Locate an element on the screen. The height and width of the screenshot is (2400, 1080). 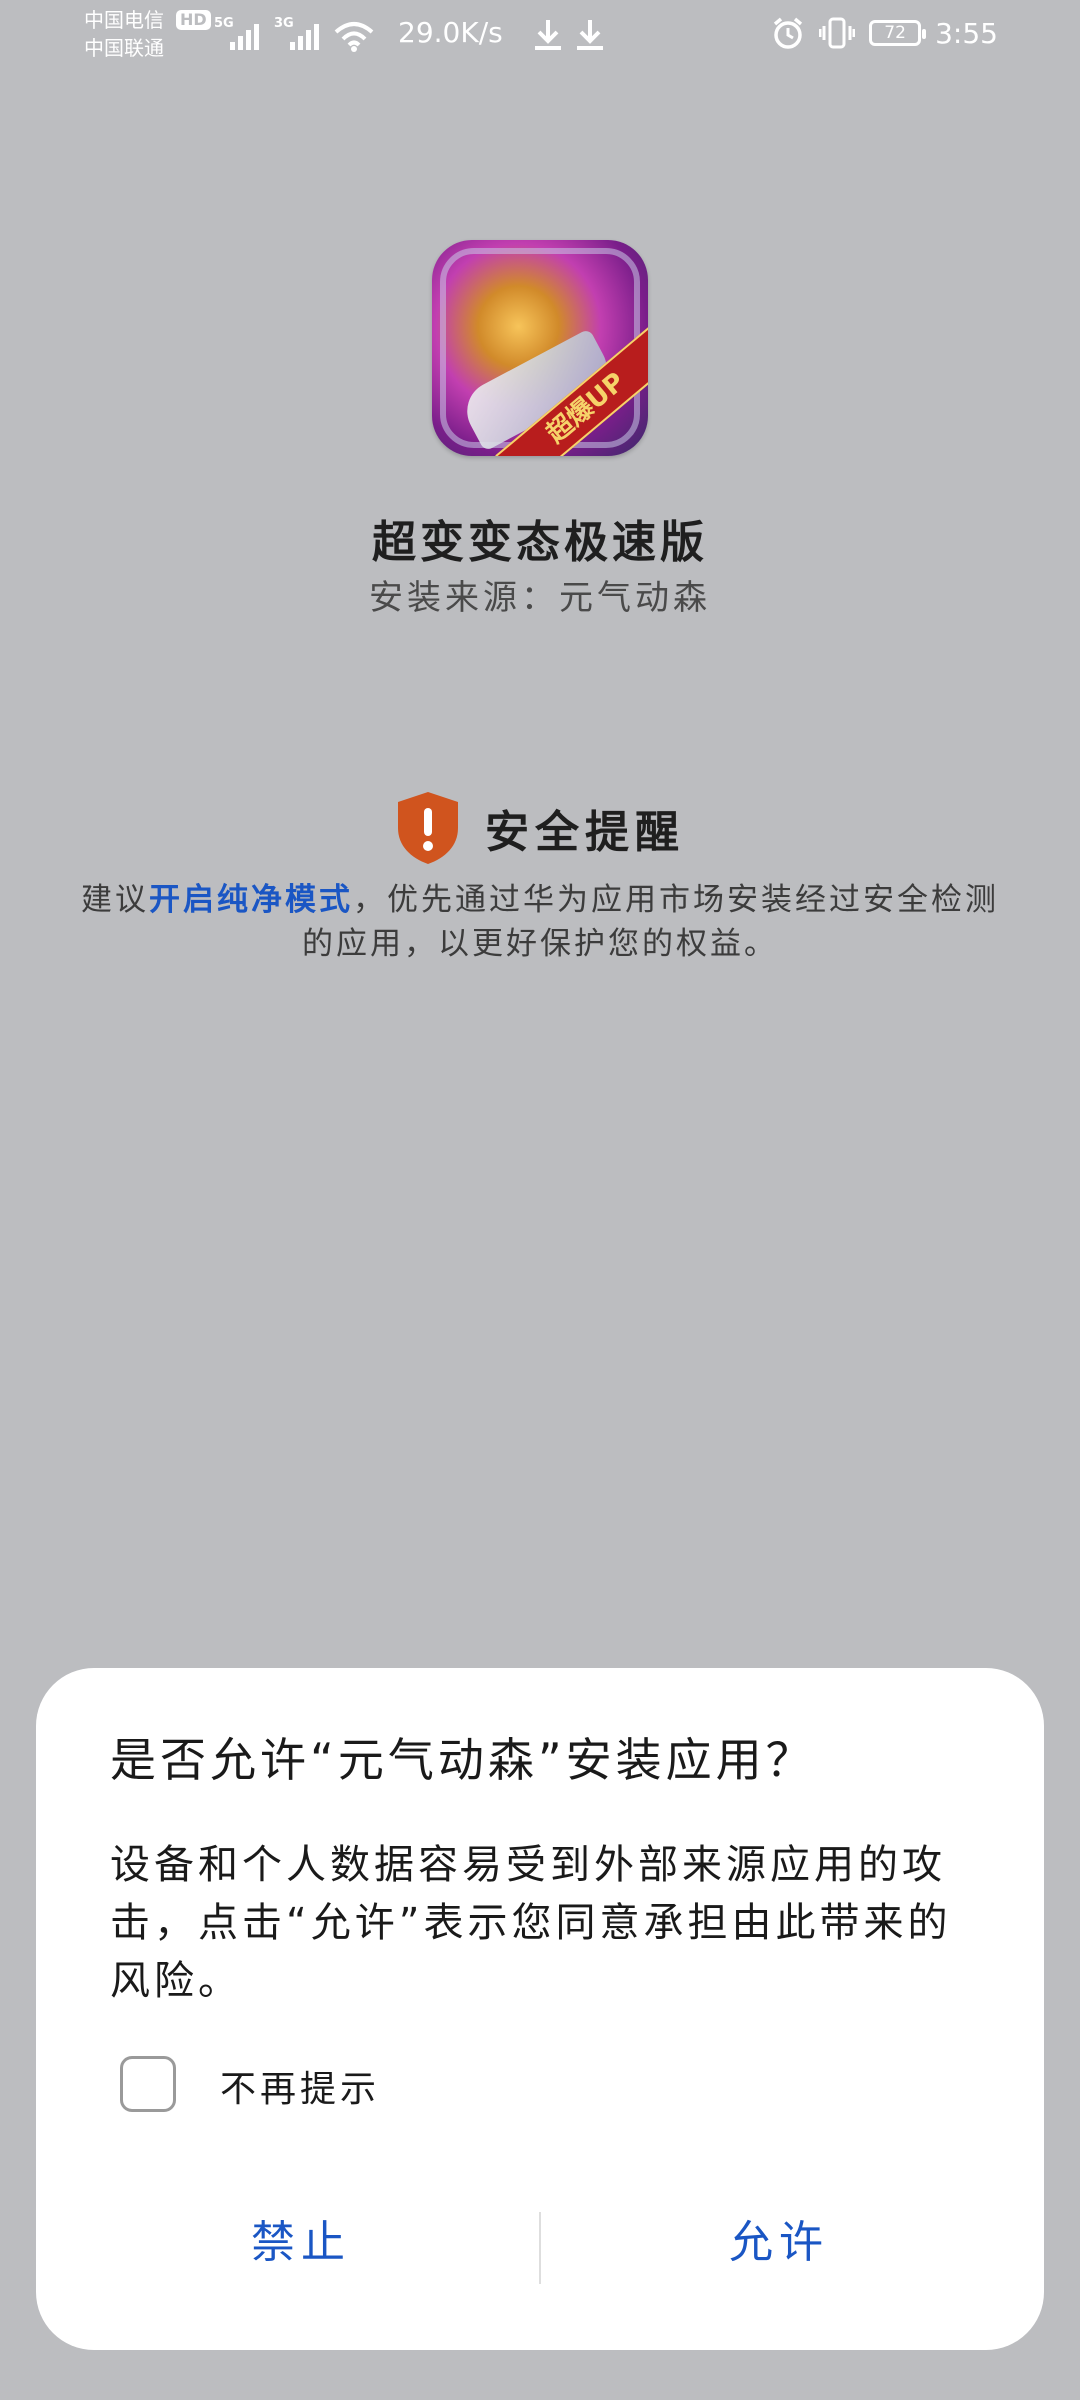
carrier-2: 中国联通 is located at coordinates (124, 48).